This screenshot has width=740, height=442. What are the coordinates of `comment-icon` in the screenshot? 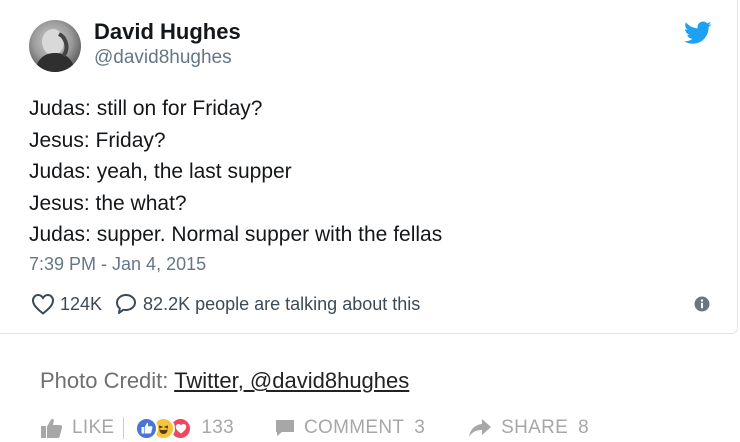 It's located at (285, 428).